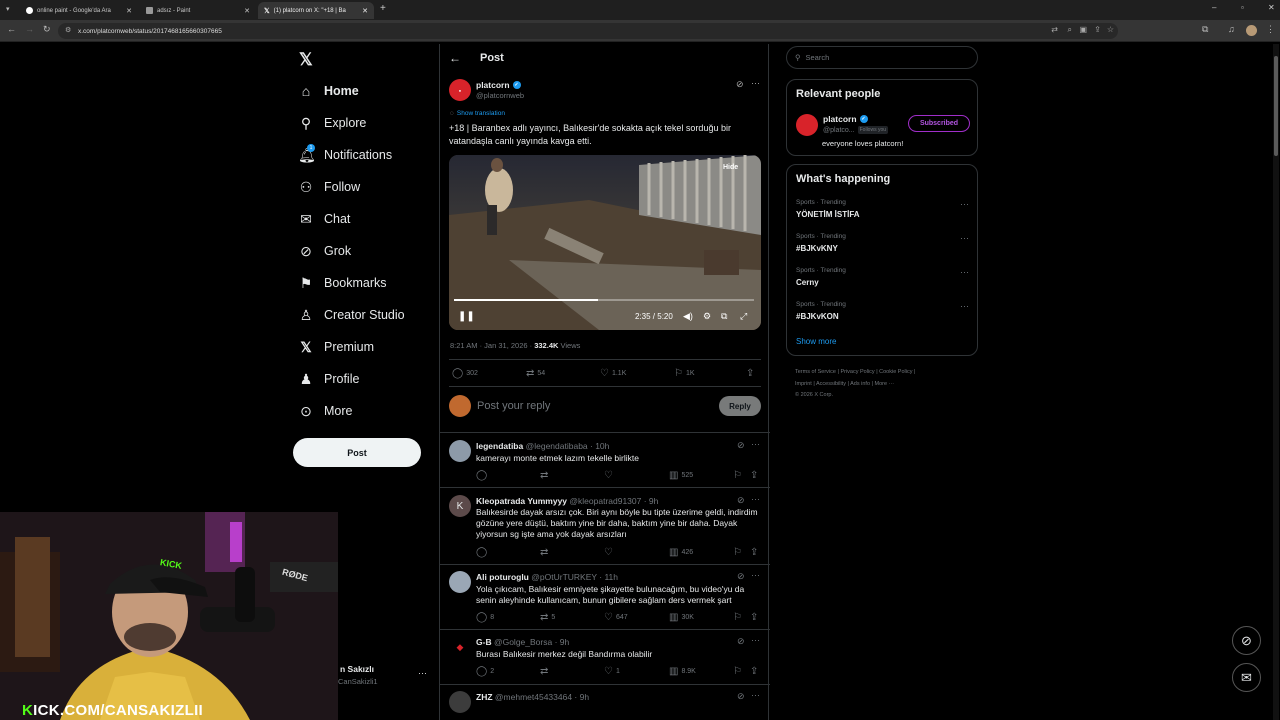 This screenshot has width=1280, height=720. I want to click on search-input: ⚲ Search, so click(882, 57).